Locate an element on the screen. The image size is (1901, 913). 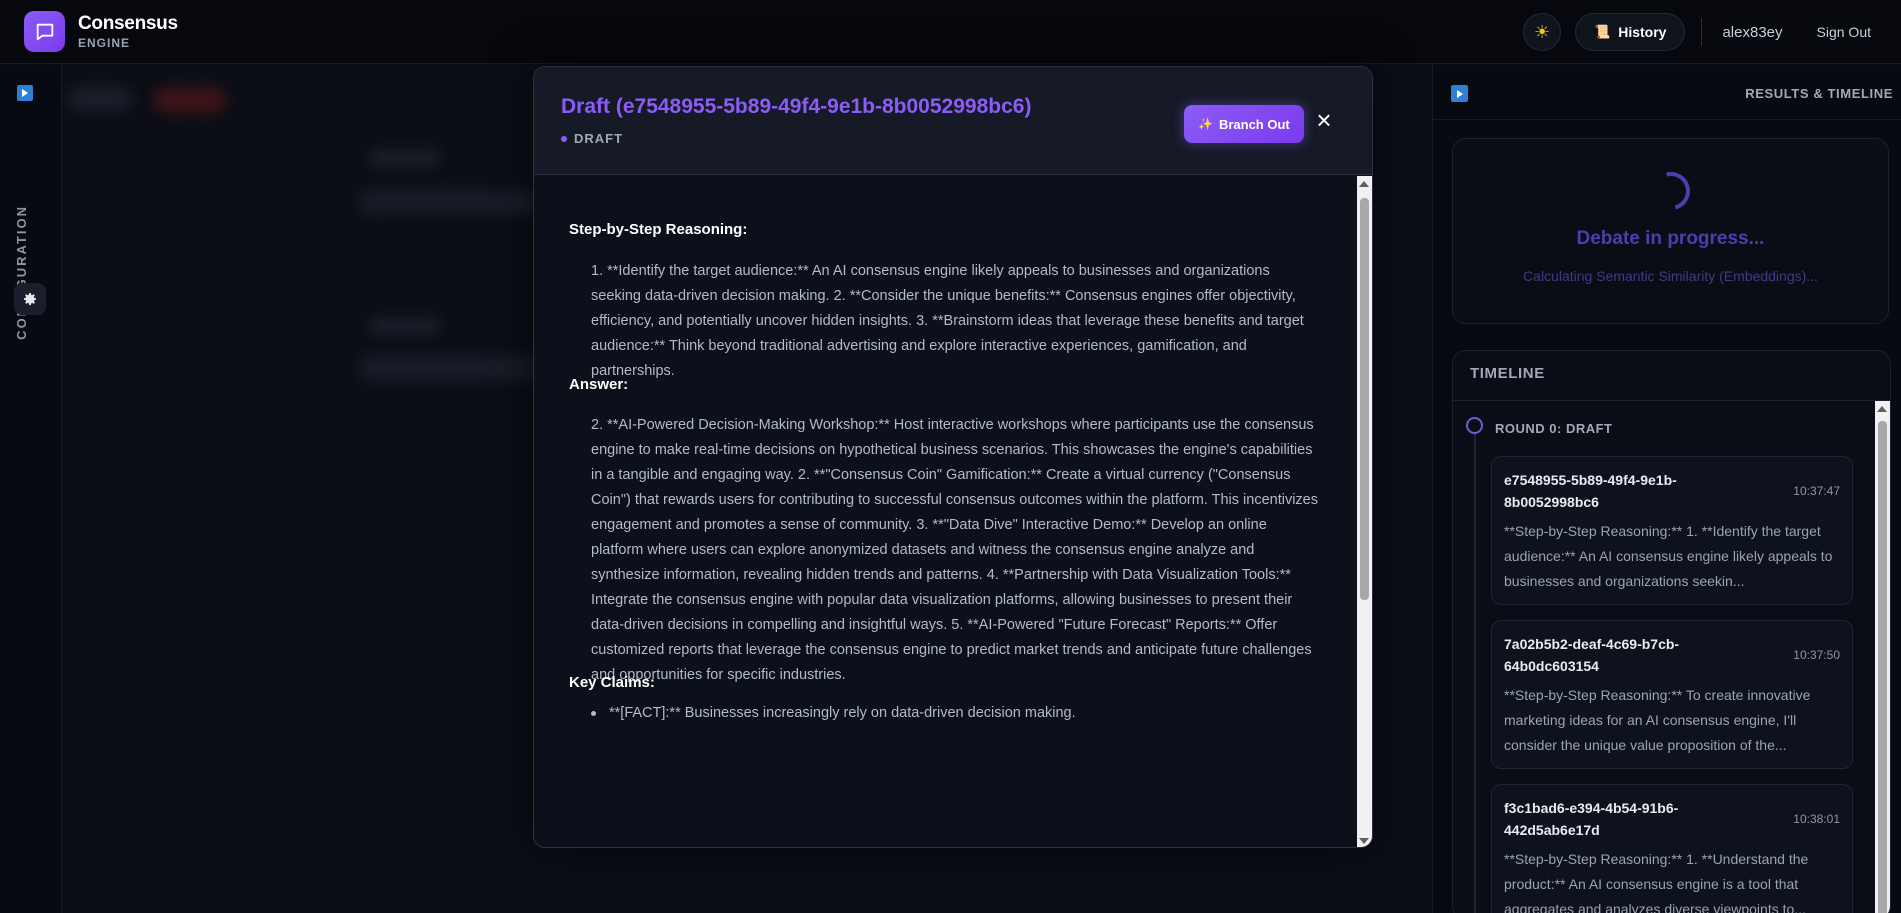
configuration-label: CONFIGURATION is located at coordinates (25, 272).